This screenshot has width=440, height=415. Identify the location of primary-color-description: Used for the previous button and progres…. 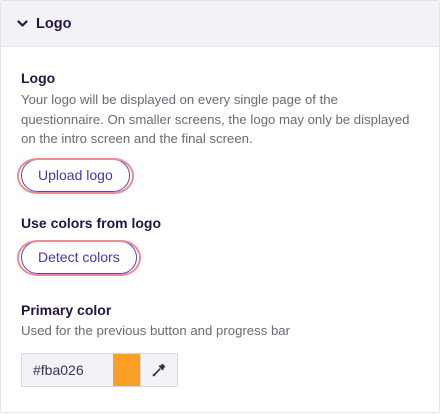
(156, 330).